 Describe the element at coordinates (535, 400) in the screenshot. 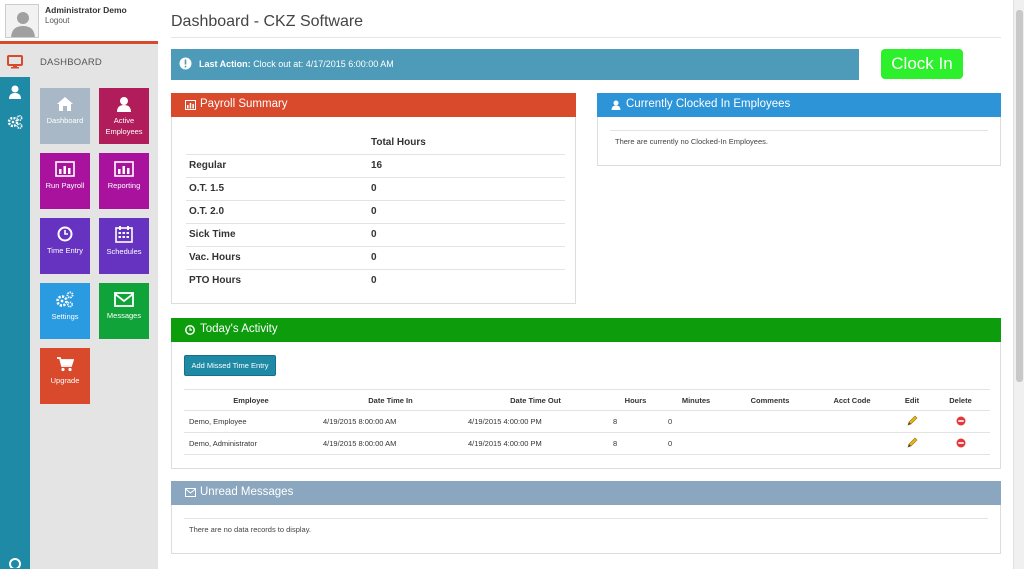

I see `column-header: Date Time Out` at that location.